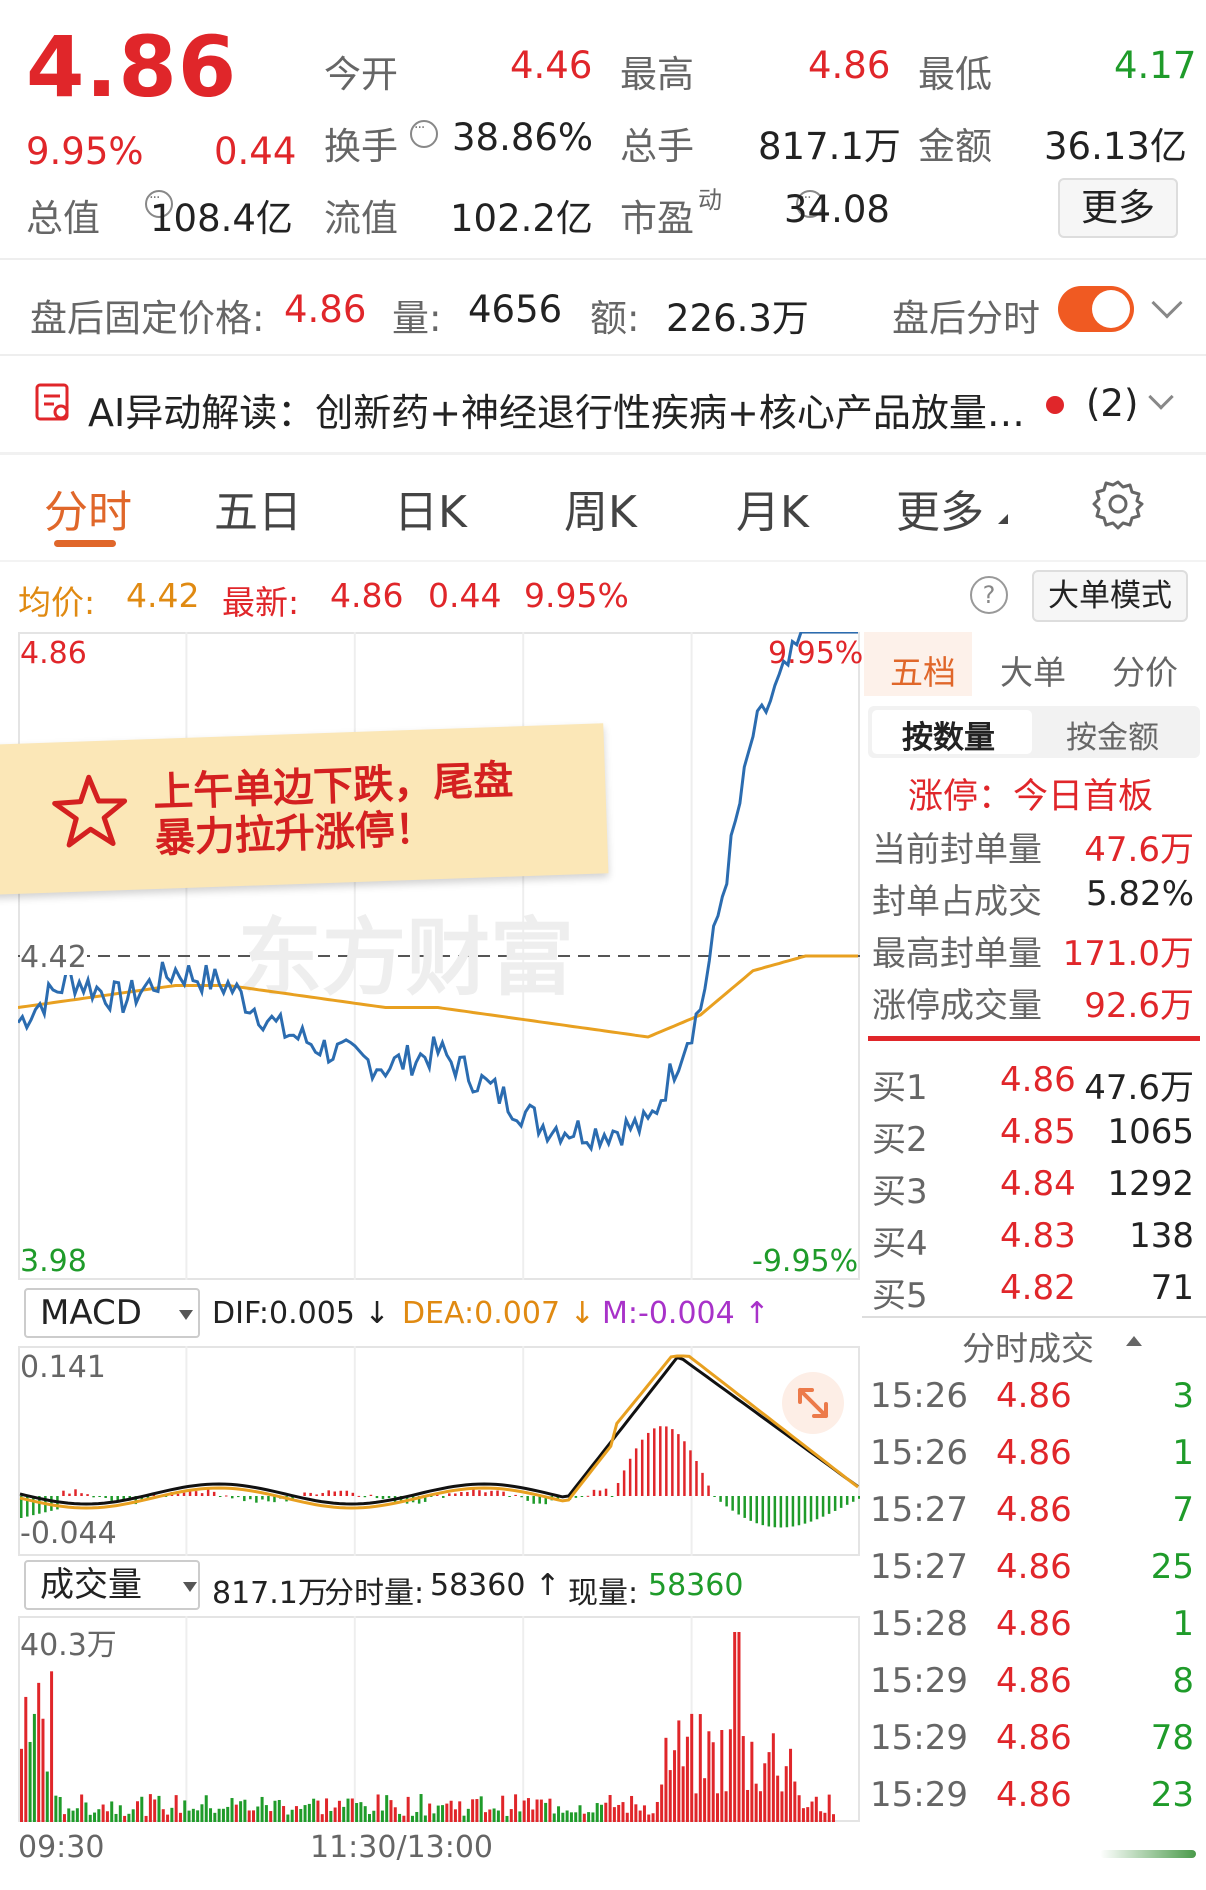  Describe the element at coordinates (132, 67) in the screenshot. I see `last-price: 4.86` at that location.